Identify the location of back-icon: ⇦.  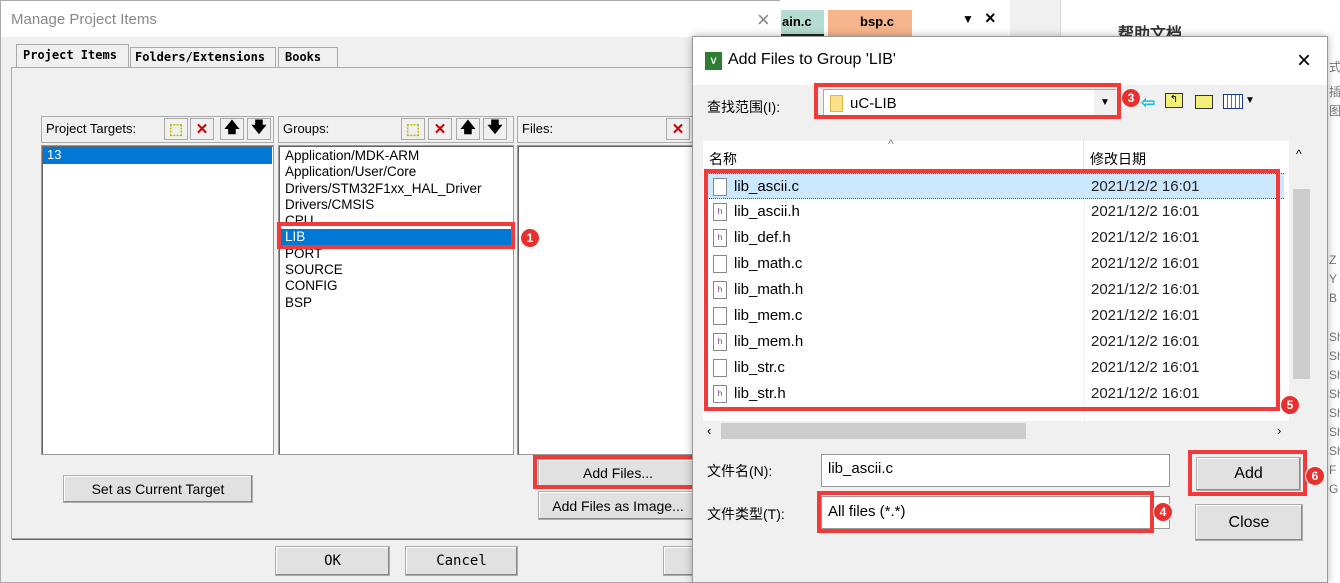
(1148, 103).